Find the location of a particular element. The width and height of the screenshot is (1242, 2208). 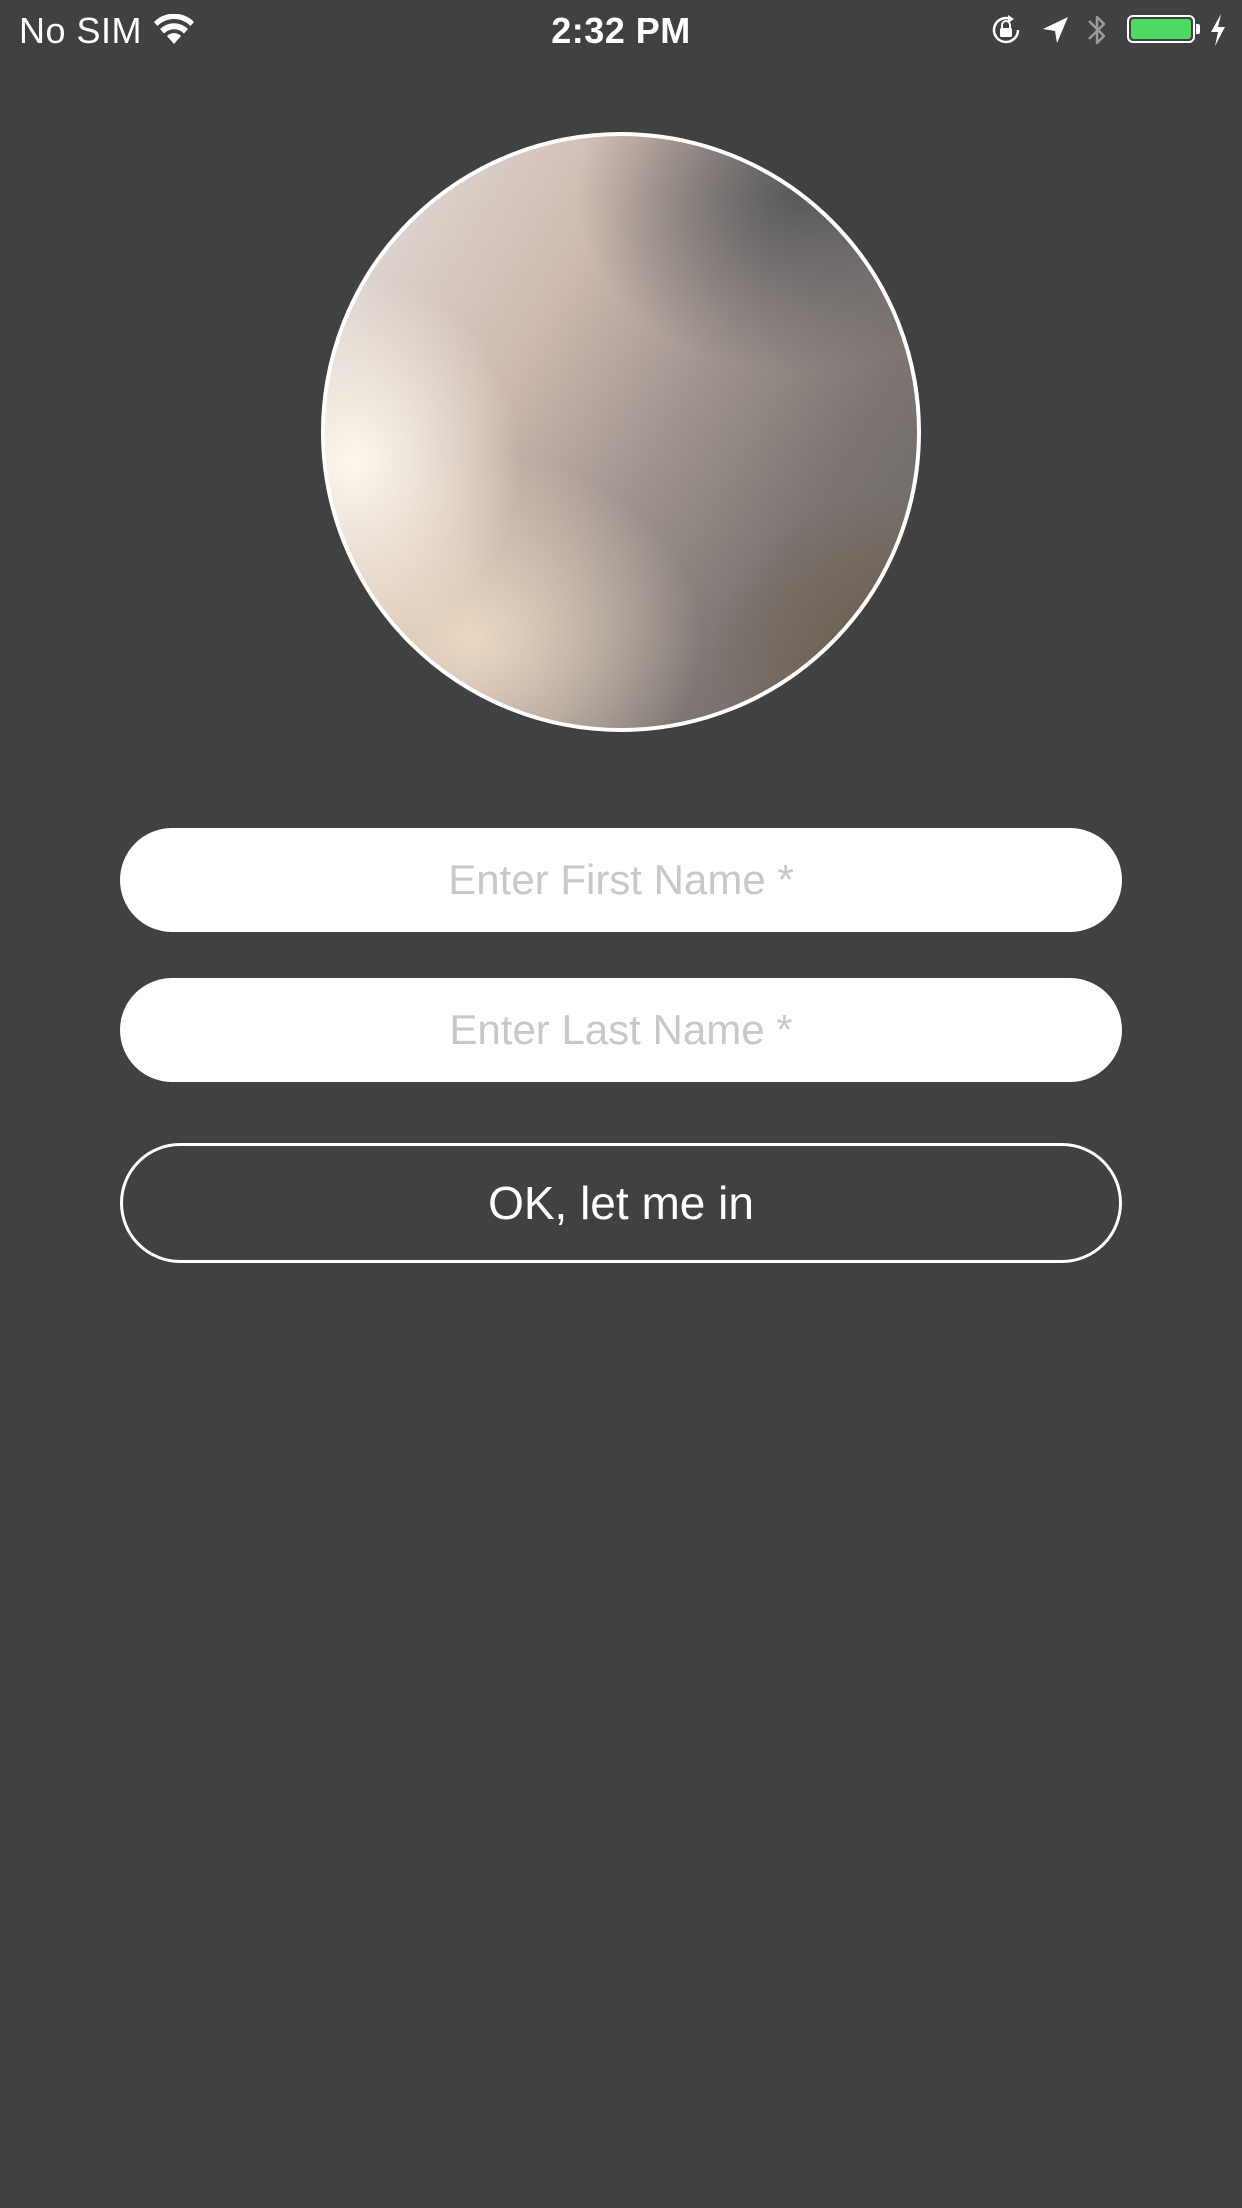

battery-icon is located at coordinates (1161, 29).